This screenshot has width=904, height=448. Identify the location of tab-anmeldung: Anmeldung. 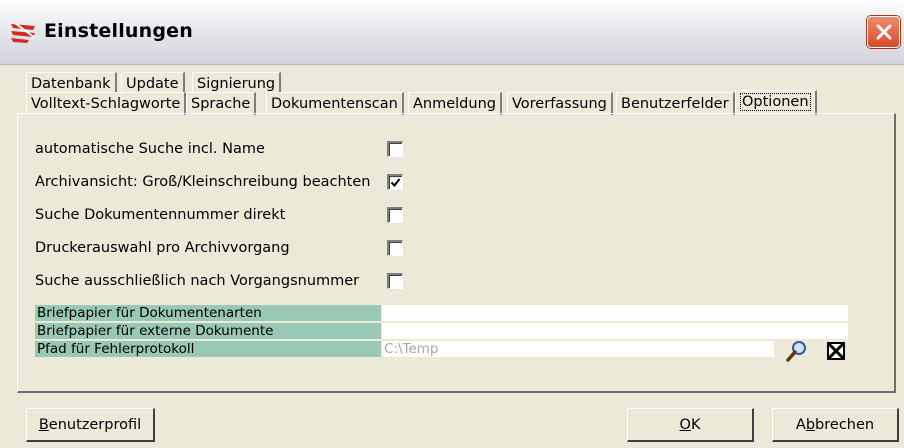
(455, 103).